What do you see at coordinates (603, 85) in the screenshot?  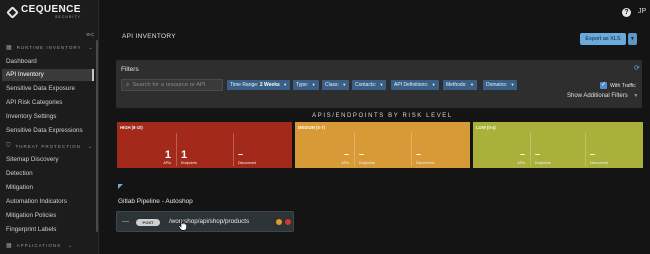 I see `with-traffic-checkbox: ✓` at bounding box center [603, 85].